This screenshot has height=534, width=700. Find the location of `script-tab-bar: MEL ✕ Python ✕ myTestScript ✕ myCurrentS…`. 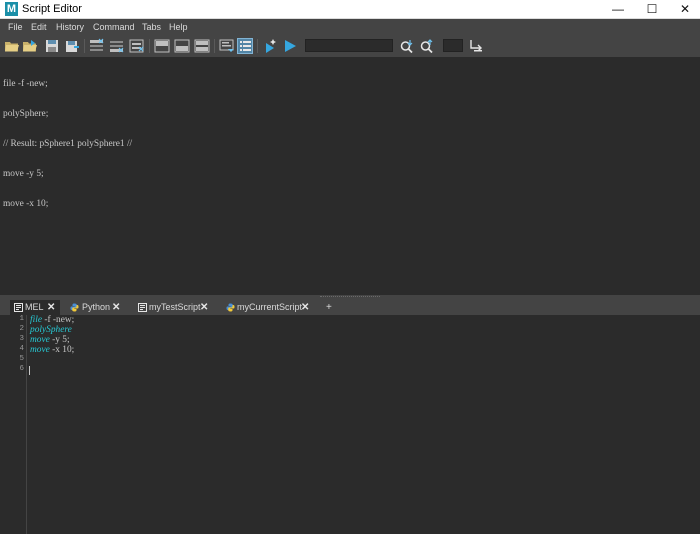

script-tab-bar: MEL ✕ Python ✕ myTestScript ✕ myCurrentS… is located at coordinates (350, 307).